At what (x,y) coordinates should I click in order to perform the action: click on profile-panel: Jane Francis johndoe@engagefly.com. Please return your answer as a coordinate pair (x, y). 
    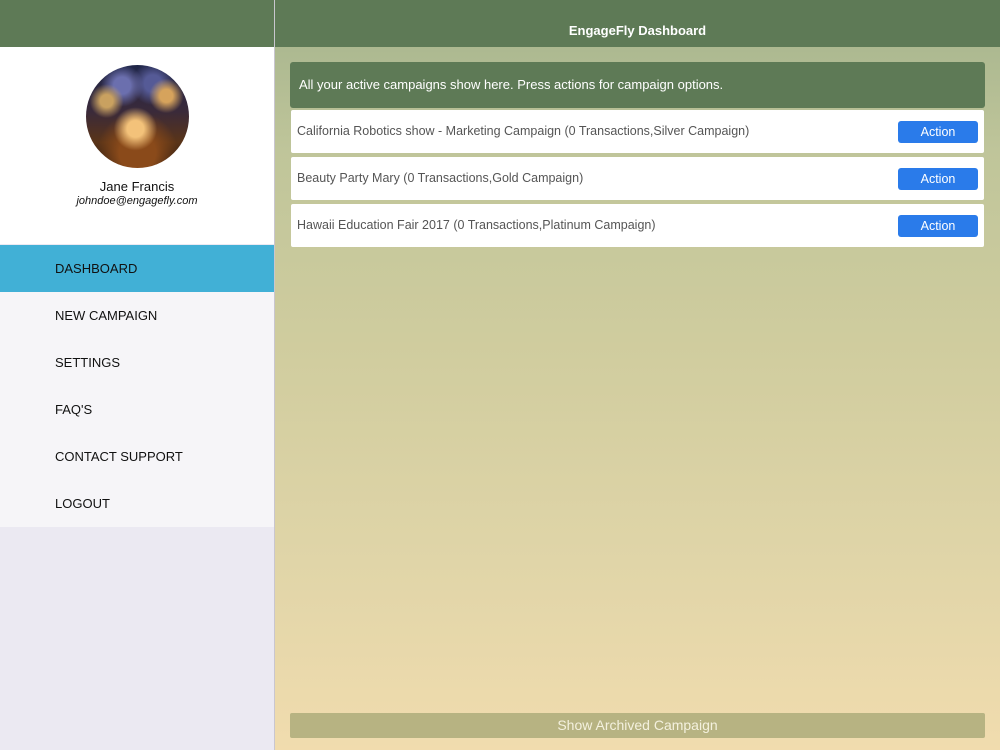
    Looking at the image, I should click on (137, 145).